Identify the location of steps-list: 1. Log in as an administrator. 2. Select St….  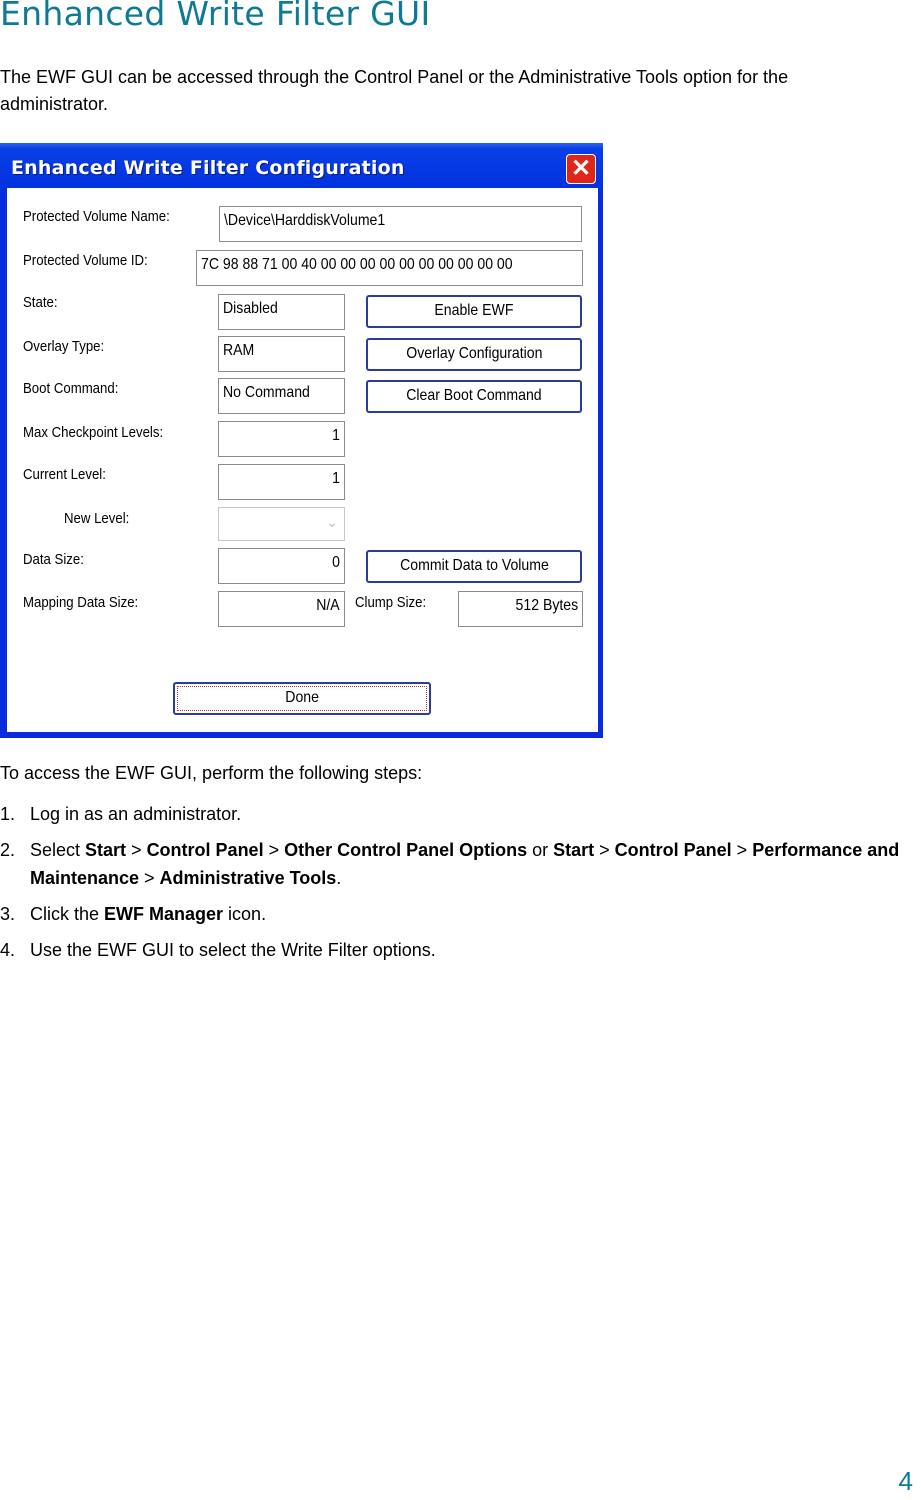
(460, 886).